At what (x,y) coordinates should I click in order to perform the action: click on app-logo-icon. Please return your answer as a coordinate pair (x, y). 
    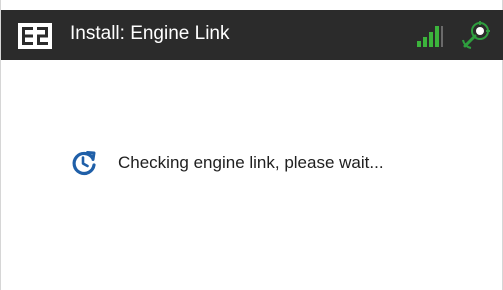
    Looking at the image, I should click on (35, 36).